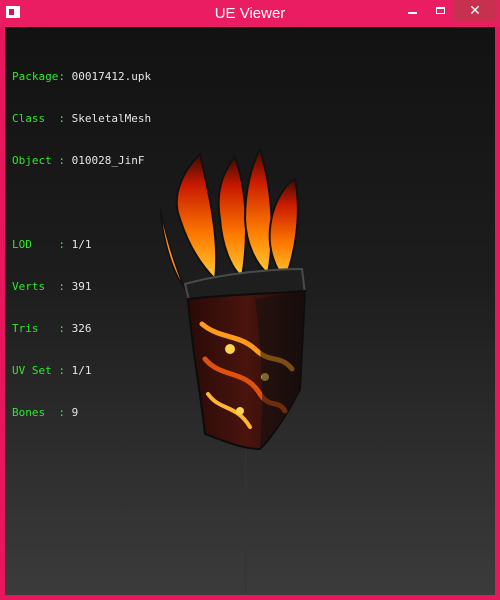 The width and height of the screenshot is (500, 600). What do you see at coordinates (52, 328) in the screenshot?
I see `info-tris: Tris : 326` at bounding box center [52, 328].